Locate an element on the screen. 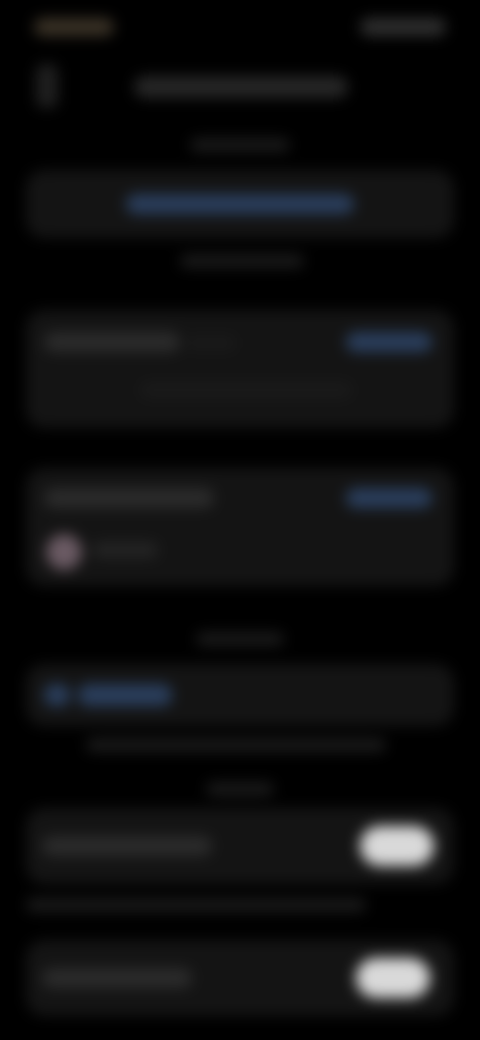 This screenshot has width=480, height=1040. avatar is located at coordinates (64, 552).